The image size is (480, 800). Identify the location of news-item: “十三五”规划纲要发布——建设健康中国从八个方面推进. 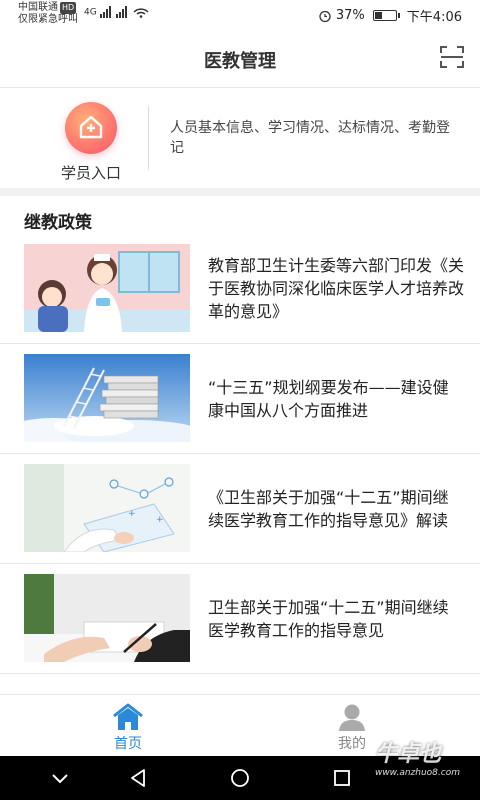
(240, 399).